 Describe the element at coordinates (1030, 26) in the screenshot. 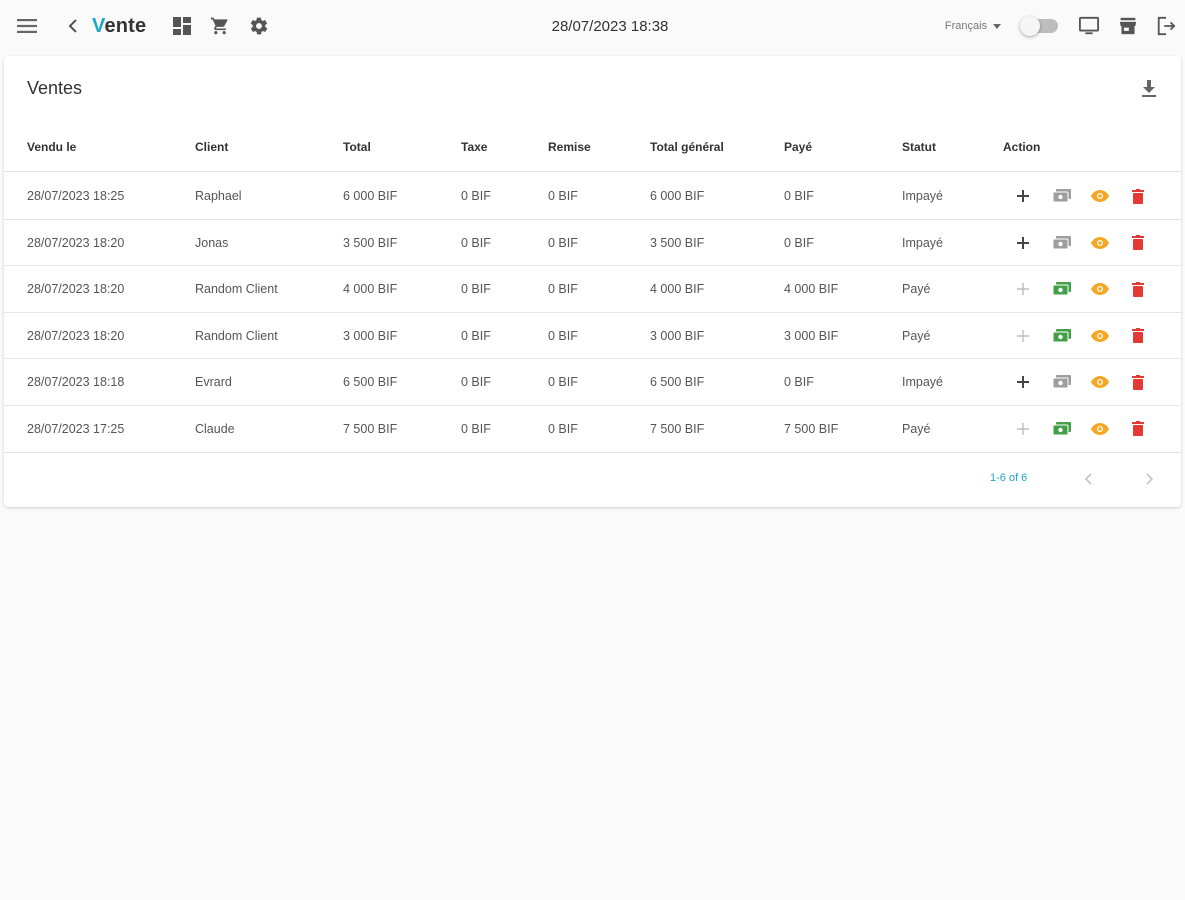

I see `toggle-knob` at that location.